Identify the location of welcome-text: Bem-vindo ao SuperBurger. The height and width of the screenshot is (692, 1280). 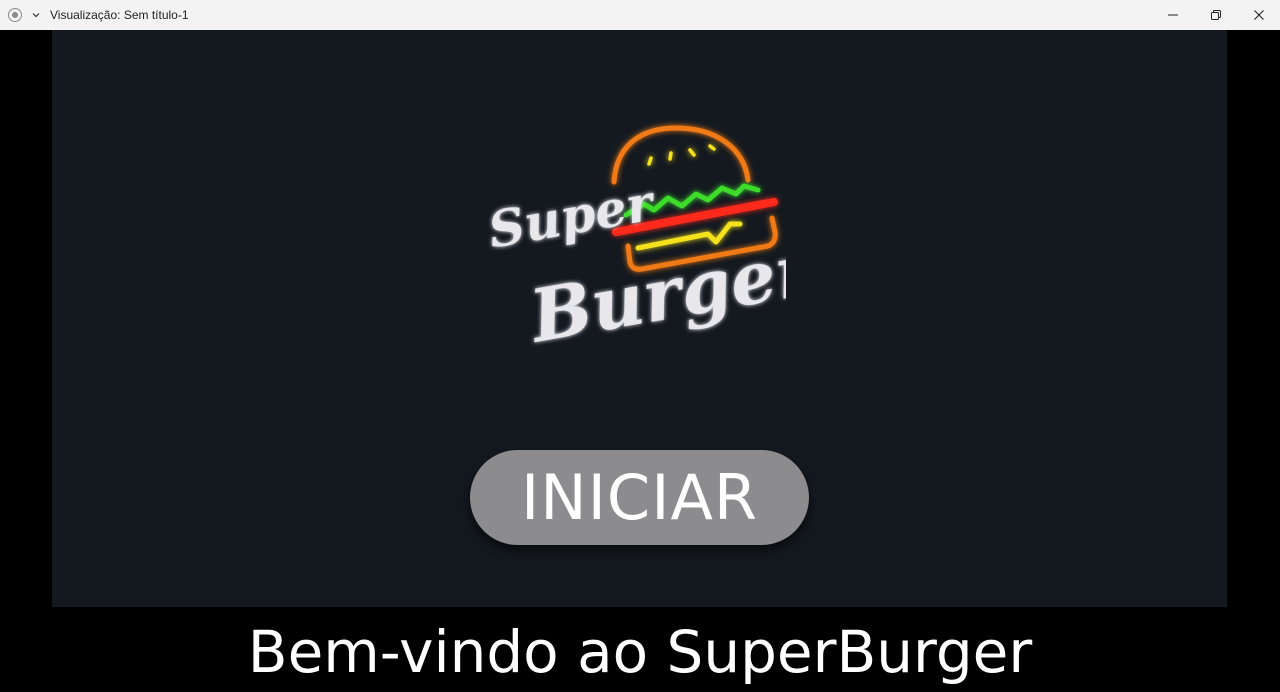
(640, 652).